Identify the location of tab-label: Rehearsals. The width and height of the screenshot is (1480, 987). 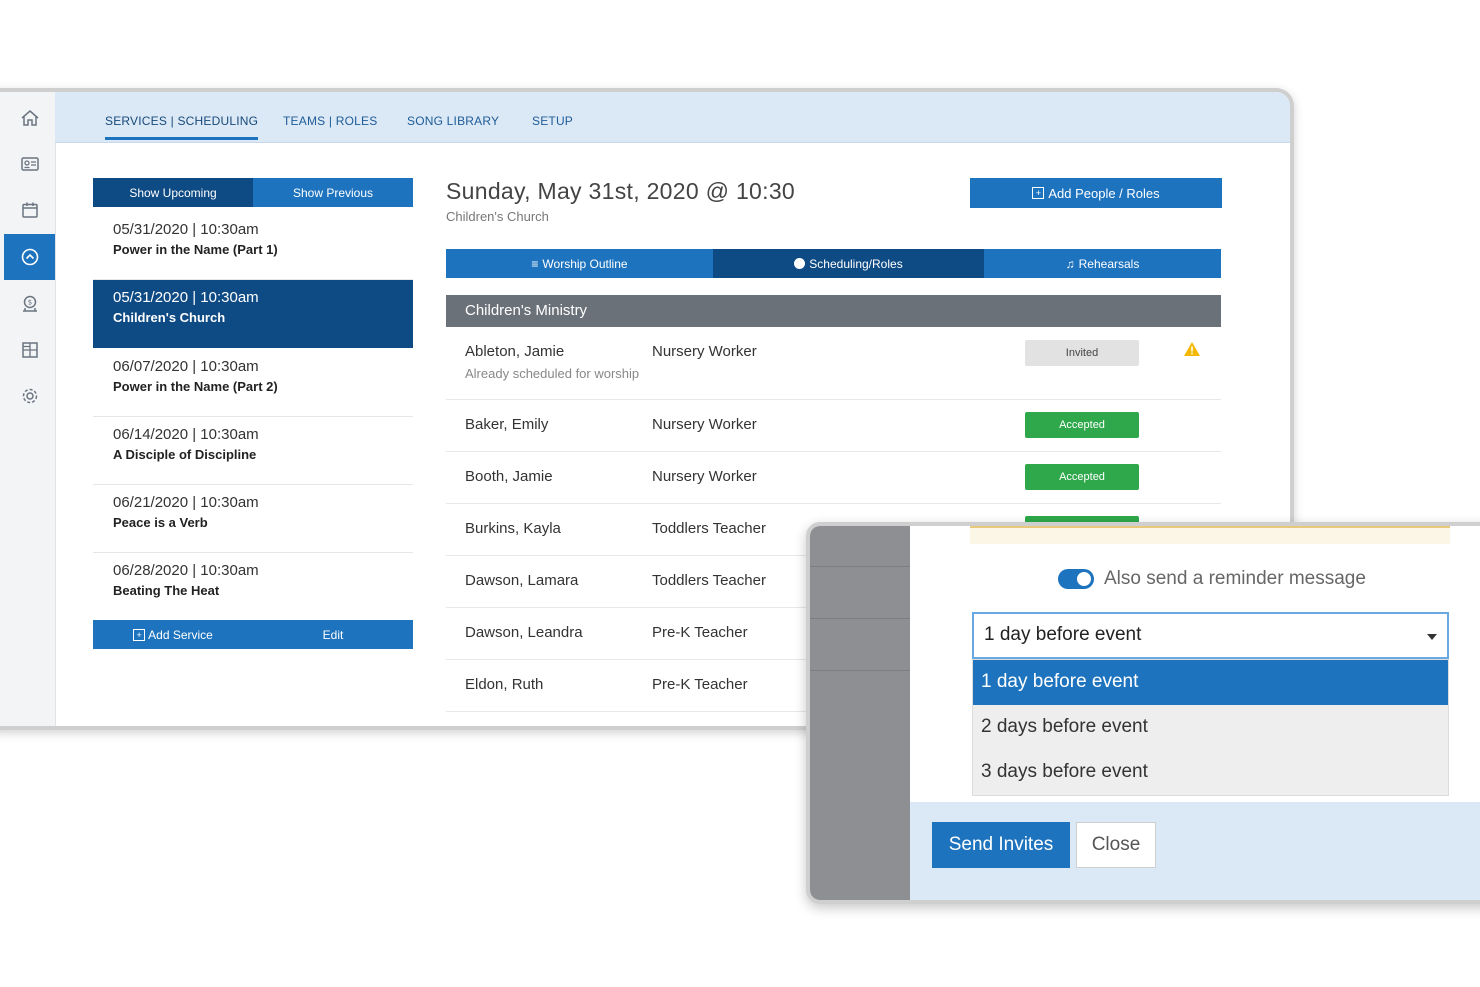
(1109, 263).